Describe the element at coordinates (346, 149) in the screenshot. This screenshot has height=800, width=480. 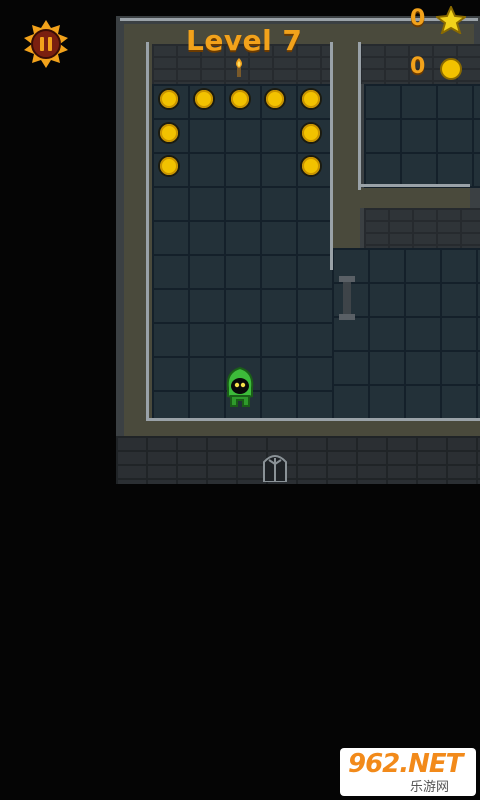
I see `corridor-middle` at that location.